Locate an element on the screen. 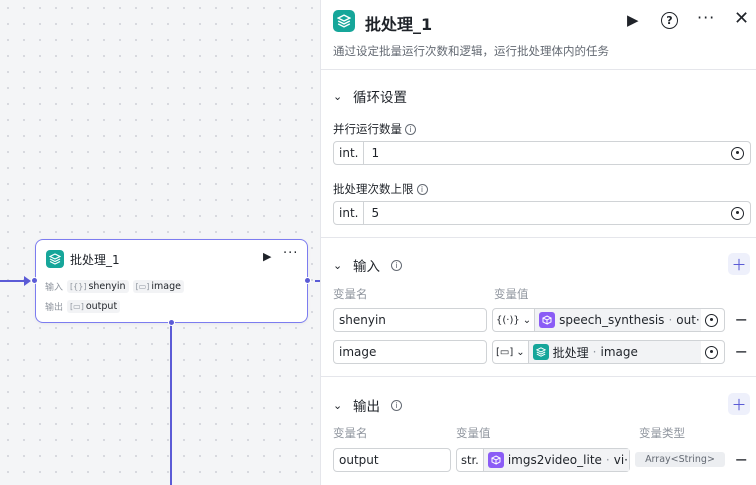 Image resolution: width=756 pixels, height=485 pixels. ref-var-name: image is located at coordinates (619, 352).